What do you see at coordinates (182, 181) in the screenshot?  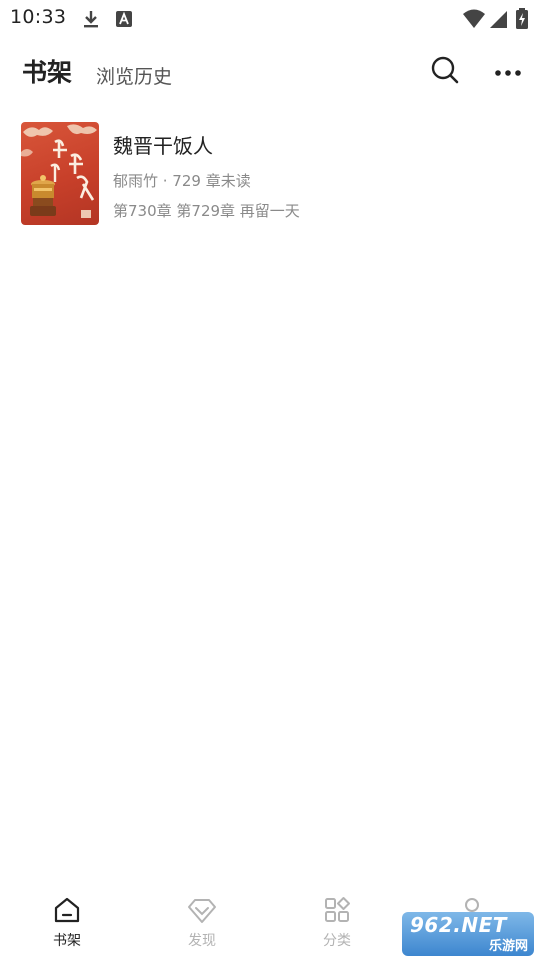 I see `book-meta: 郁雨竹 · 729 章未读` at bounding box center [182, 181].